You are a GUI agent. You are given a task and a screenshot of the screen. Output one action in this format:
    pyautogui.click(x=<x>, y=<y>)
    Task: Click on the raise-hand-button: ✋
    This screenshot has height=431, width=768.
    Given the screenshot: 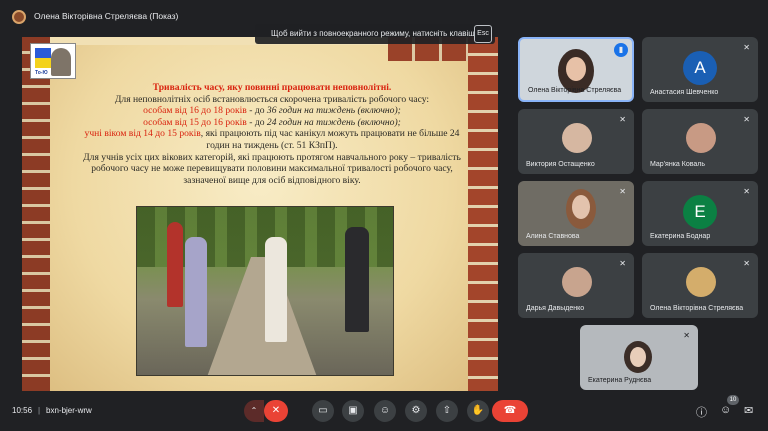 What is the action you would take?
    pyautogui.click(x=478, y=411)
    